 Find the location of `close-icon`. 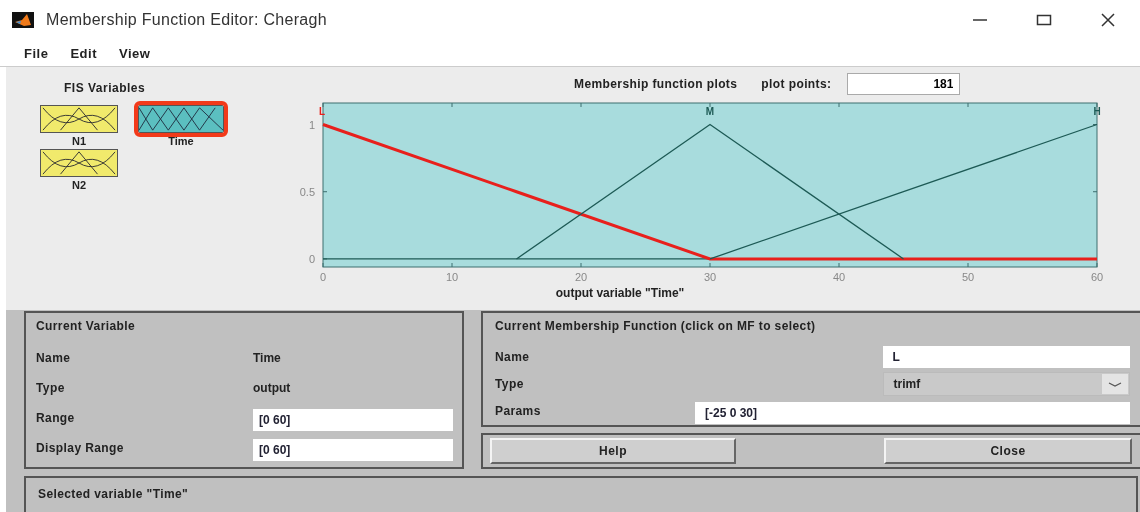

close-icon is located at coordinates (1108, 20).